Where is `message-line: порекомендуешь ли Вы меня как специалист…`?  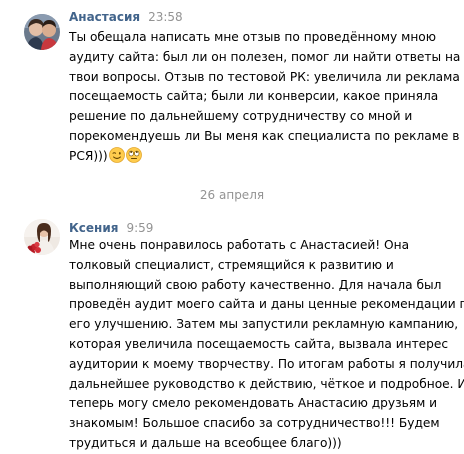 message-line: порекомендуешь ли Вы меня как специалист… is located at coordinates (264, 135).